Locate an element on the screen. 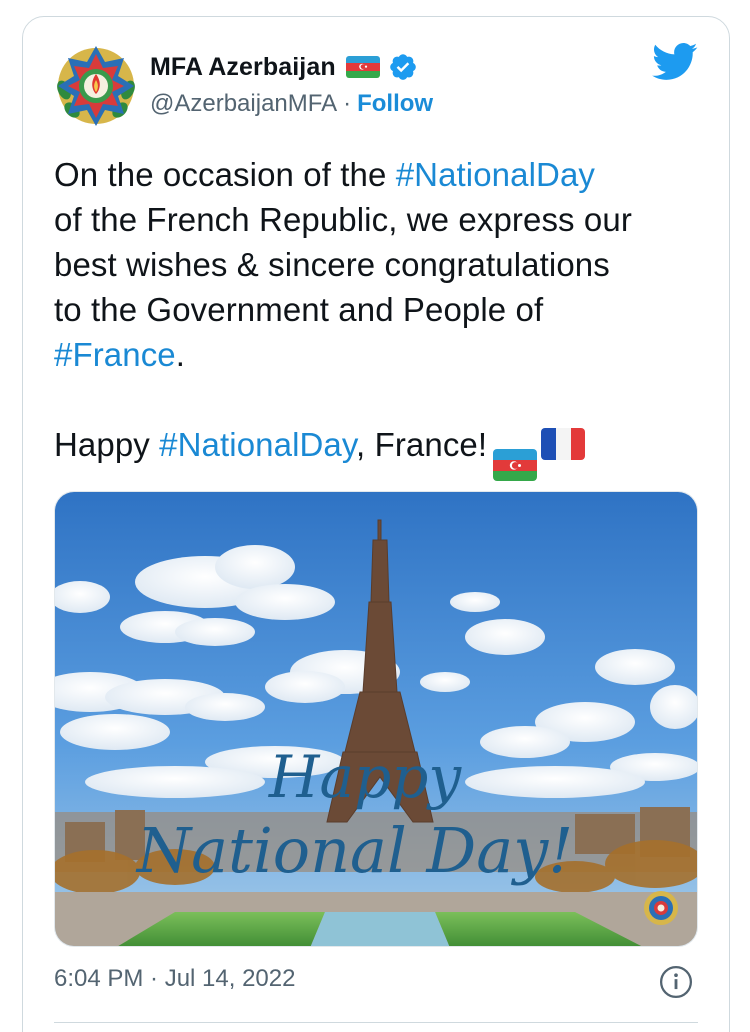  overlay-national-day: National Day! is located at coordinates (354, 850).